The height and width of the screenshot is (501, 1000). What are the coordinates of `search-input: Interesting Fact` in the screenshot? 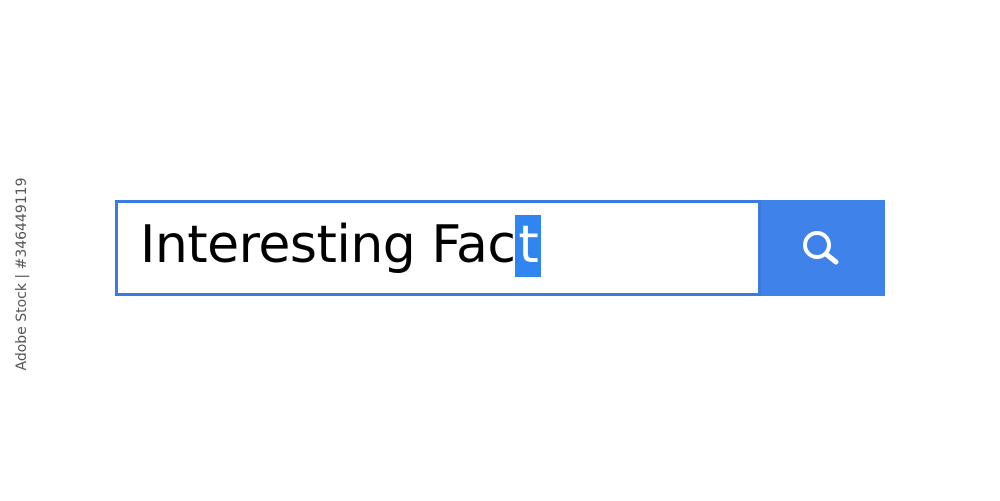 It's located at (438, 248).